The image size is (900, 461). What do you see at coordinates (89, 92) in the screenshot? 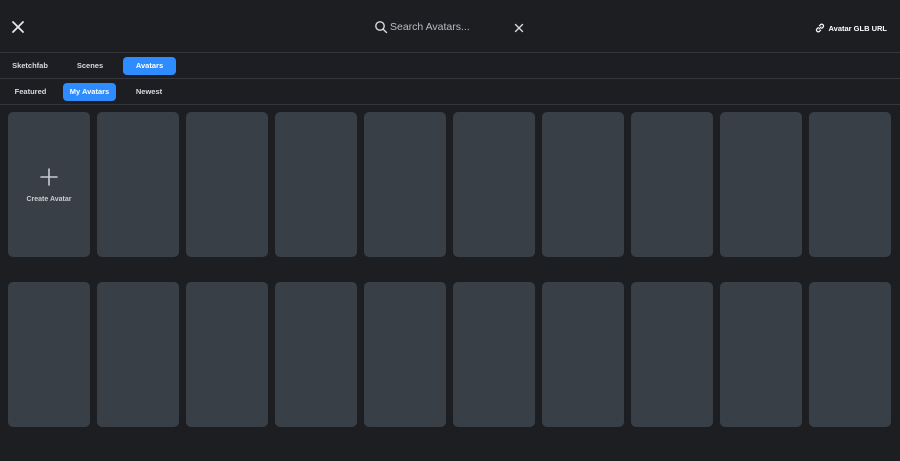
I see `tab-my-avatars: My Avatars` at bounding box center [89, 92].